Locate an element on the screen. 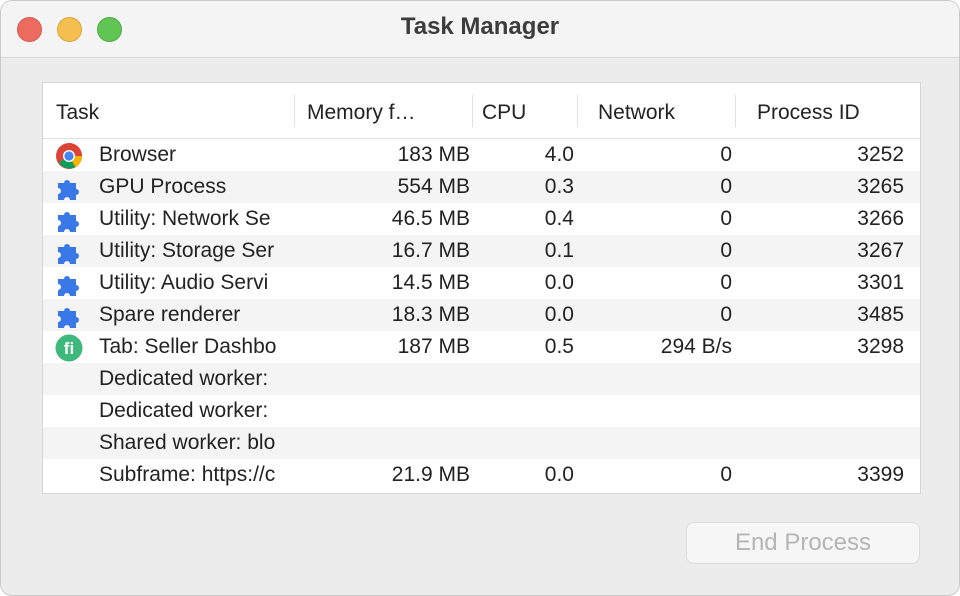 The width and height of the screenshot is (960, 596). task-name: Spare renderer is located at coordinates (170, 314).